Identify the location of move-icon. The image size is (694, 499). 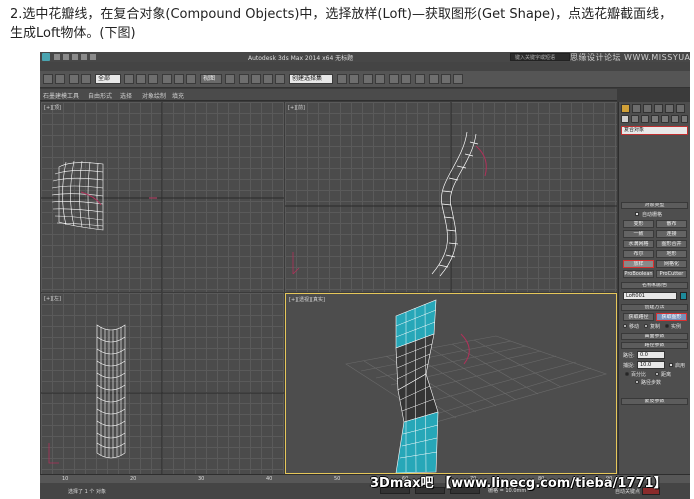
(167, 79).